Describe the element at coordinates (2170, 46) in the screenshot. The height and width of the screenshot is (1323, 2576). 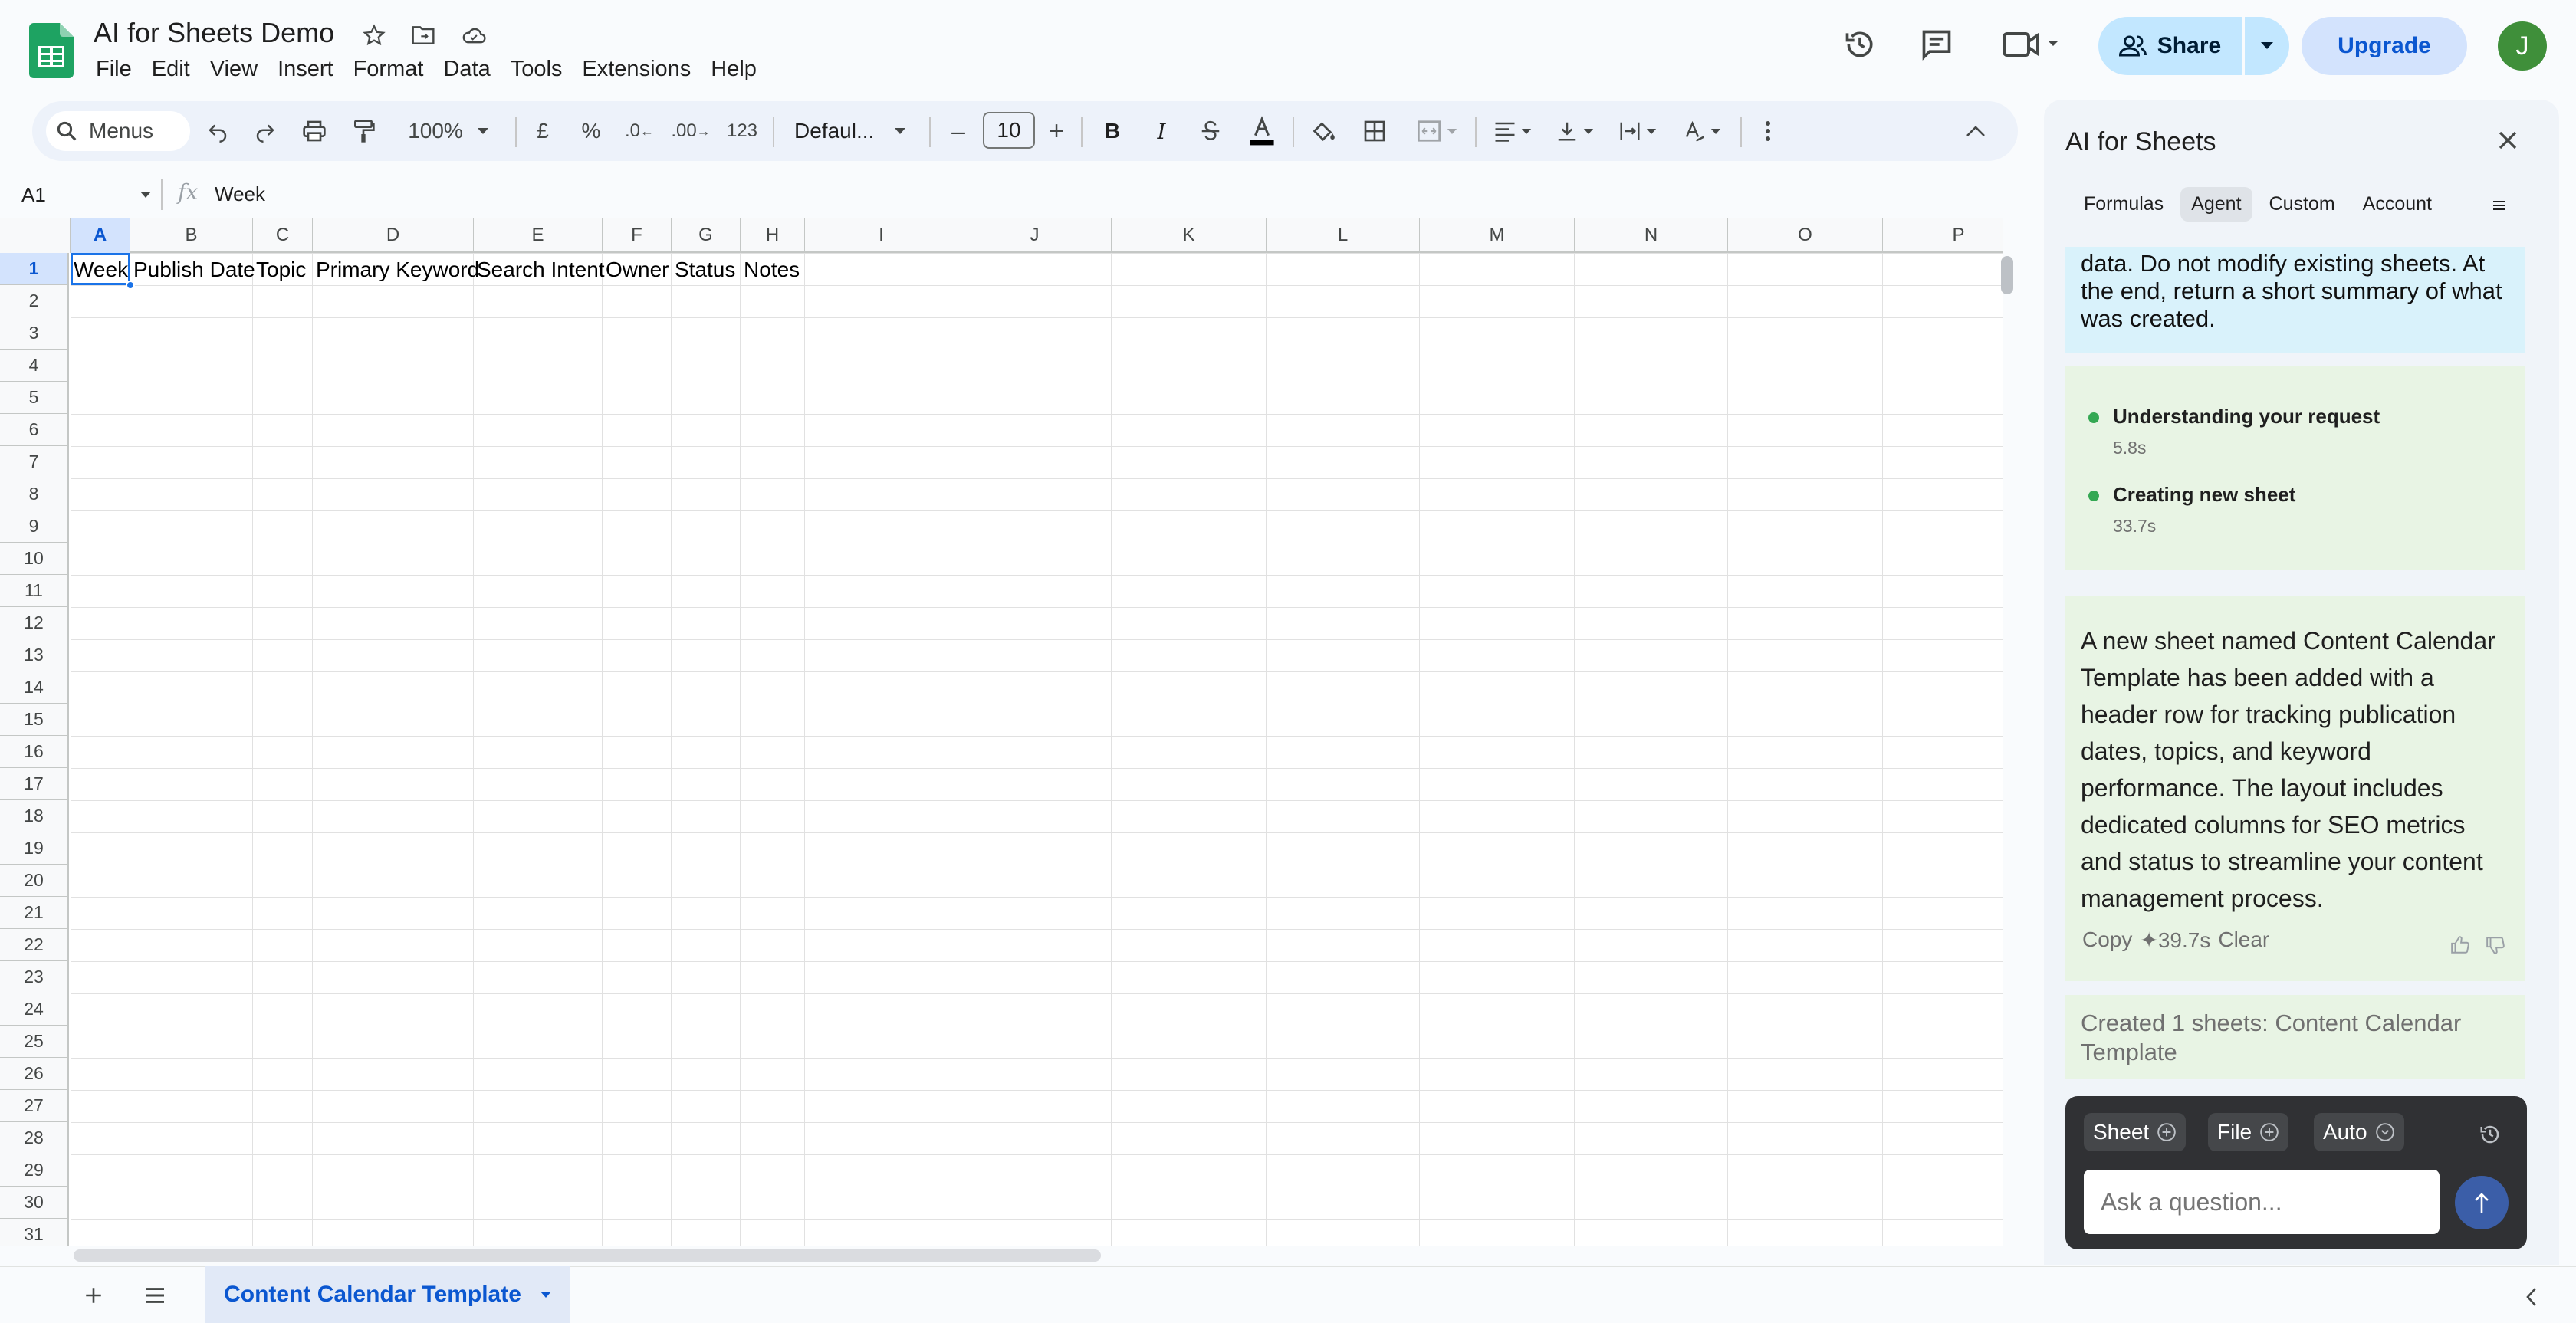
I see `share-button: Share` at that location.